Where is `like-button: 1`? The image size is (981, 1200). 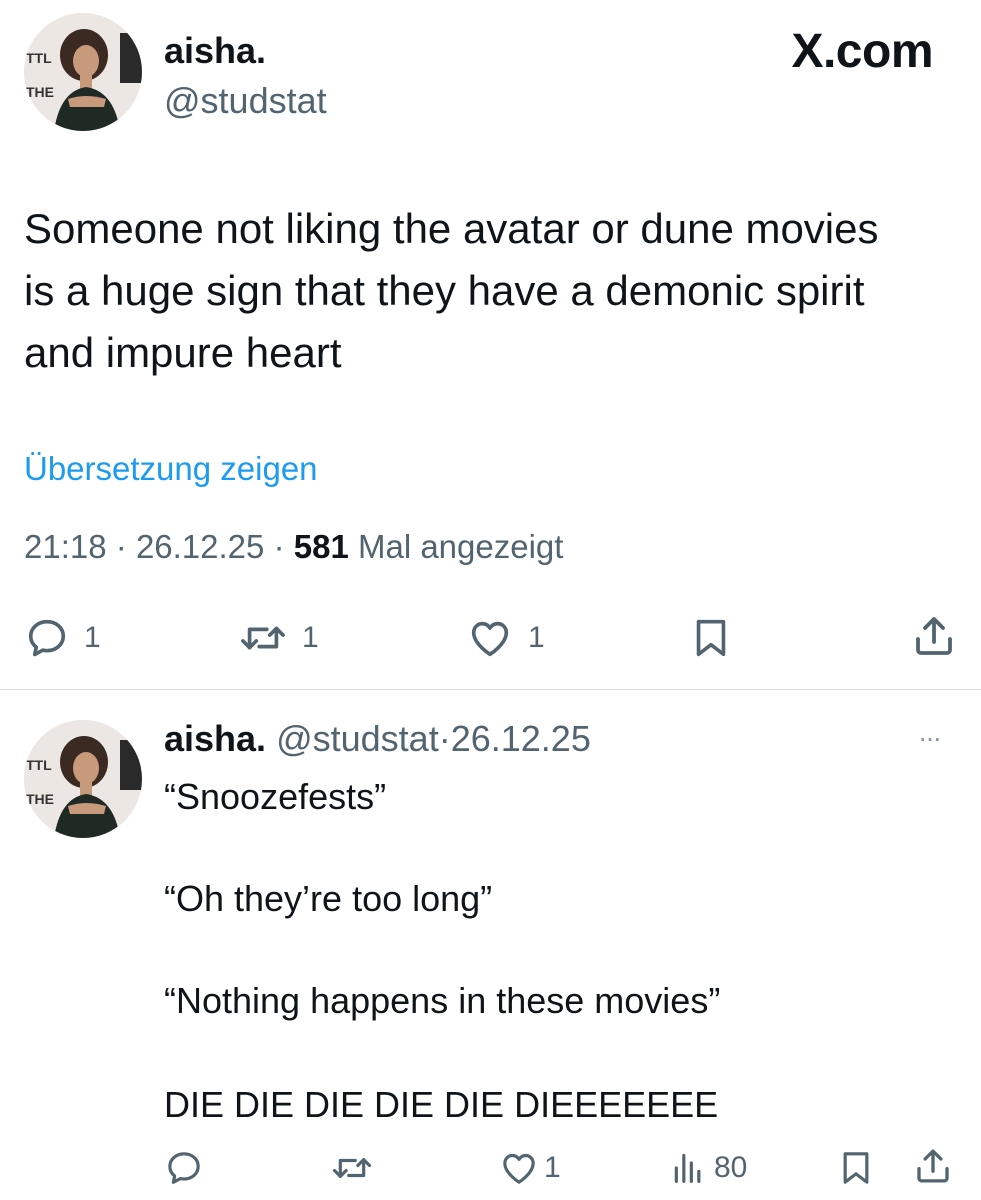
like-button: 1 is located at coordinates (505, 638).